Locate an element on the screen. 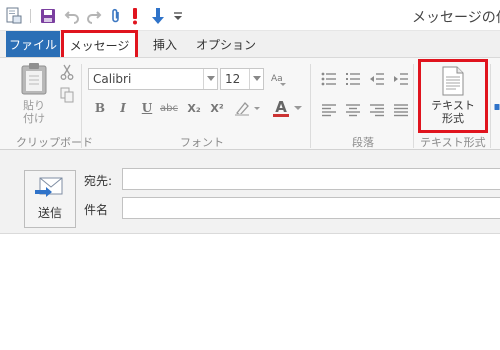  paragraph-group-label: 段落 is located at coordinates (363, 142).